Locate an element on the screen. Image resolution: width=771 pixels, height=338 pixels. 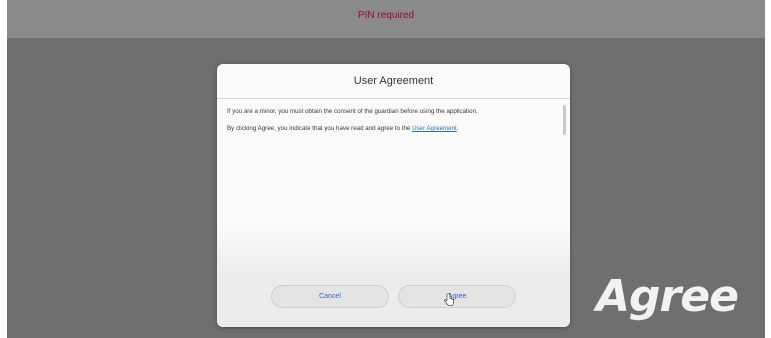
agree-button: Agree is located at coordinates (457, 296).